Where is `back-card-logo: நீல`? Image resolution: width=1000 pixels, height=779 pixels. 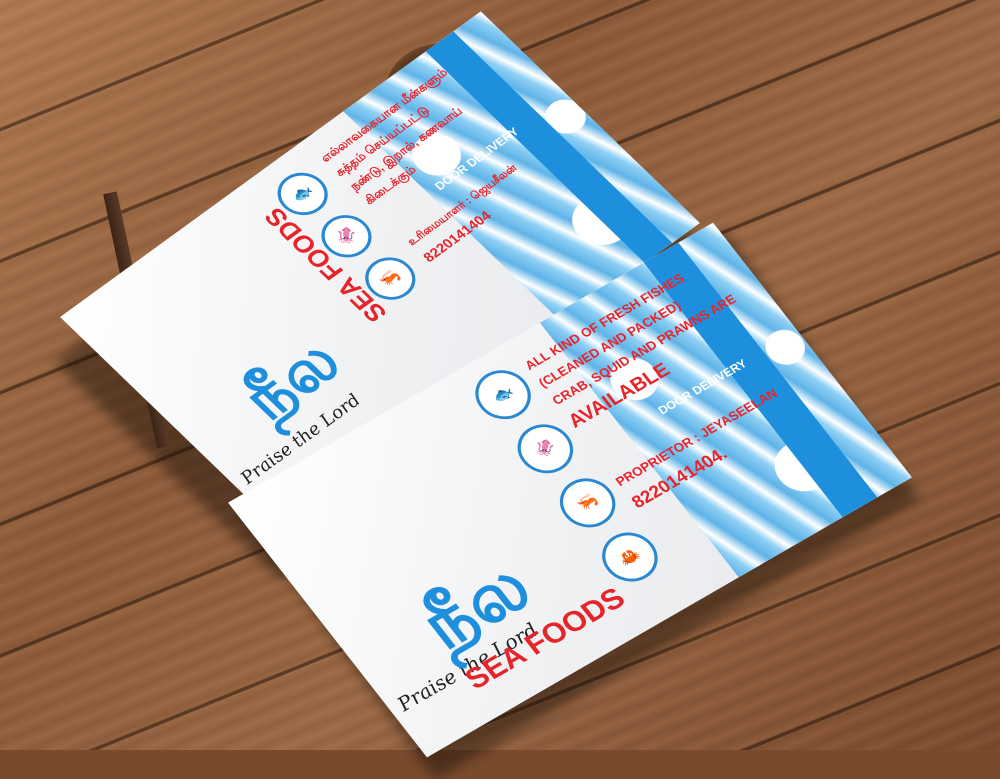
back-card-logo: நீல is located at coordinates (291, 380).